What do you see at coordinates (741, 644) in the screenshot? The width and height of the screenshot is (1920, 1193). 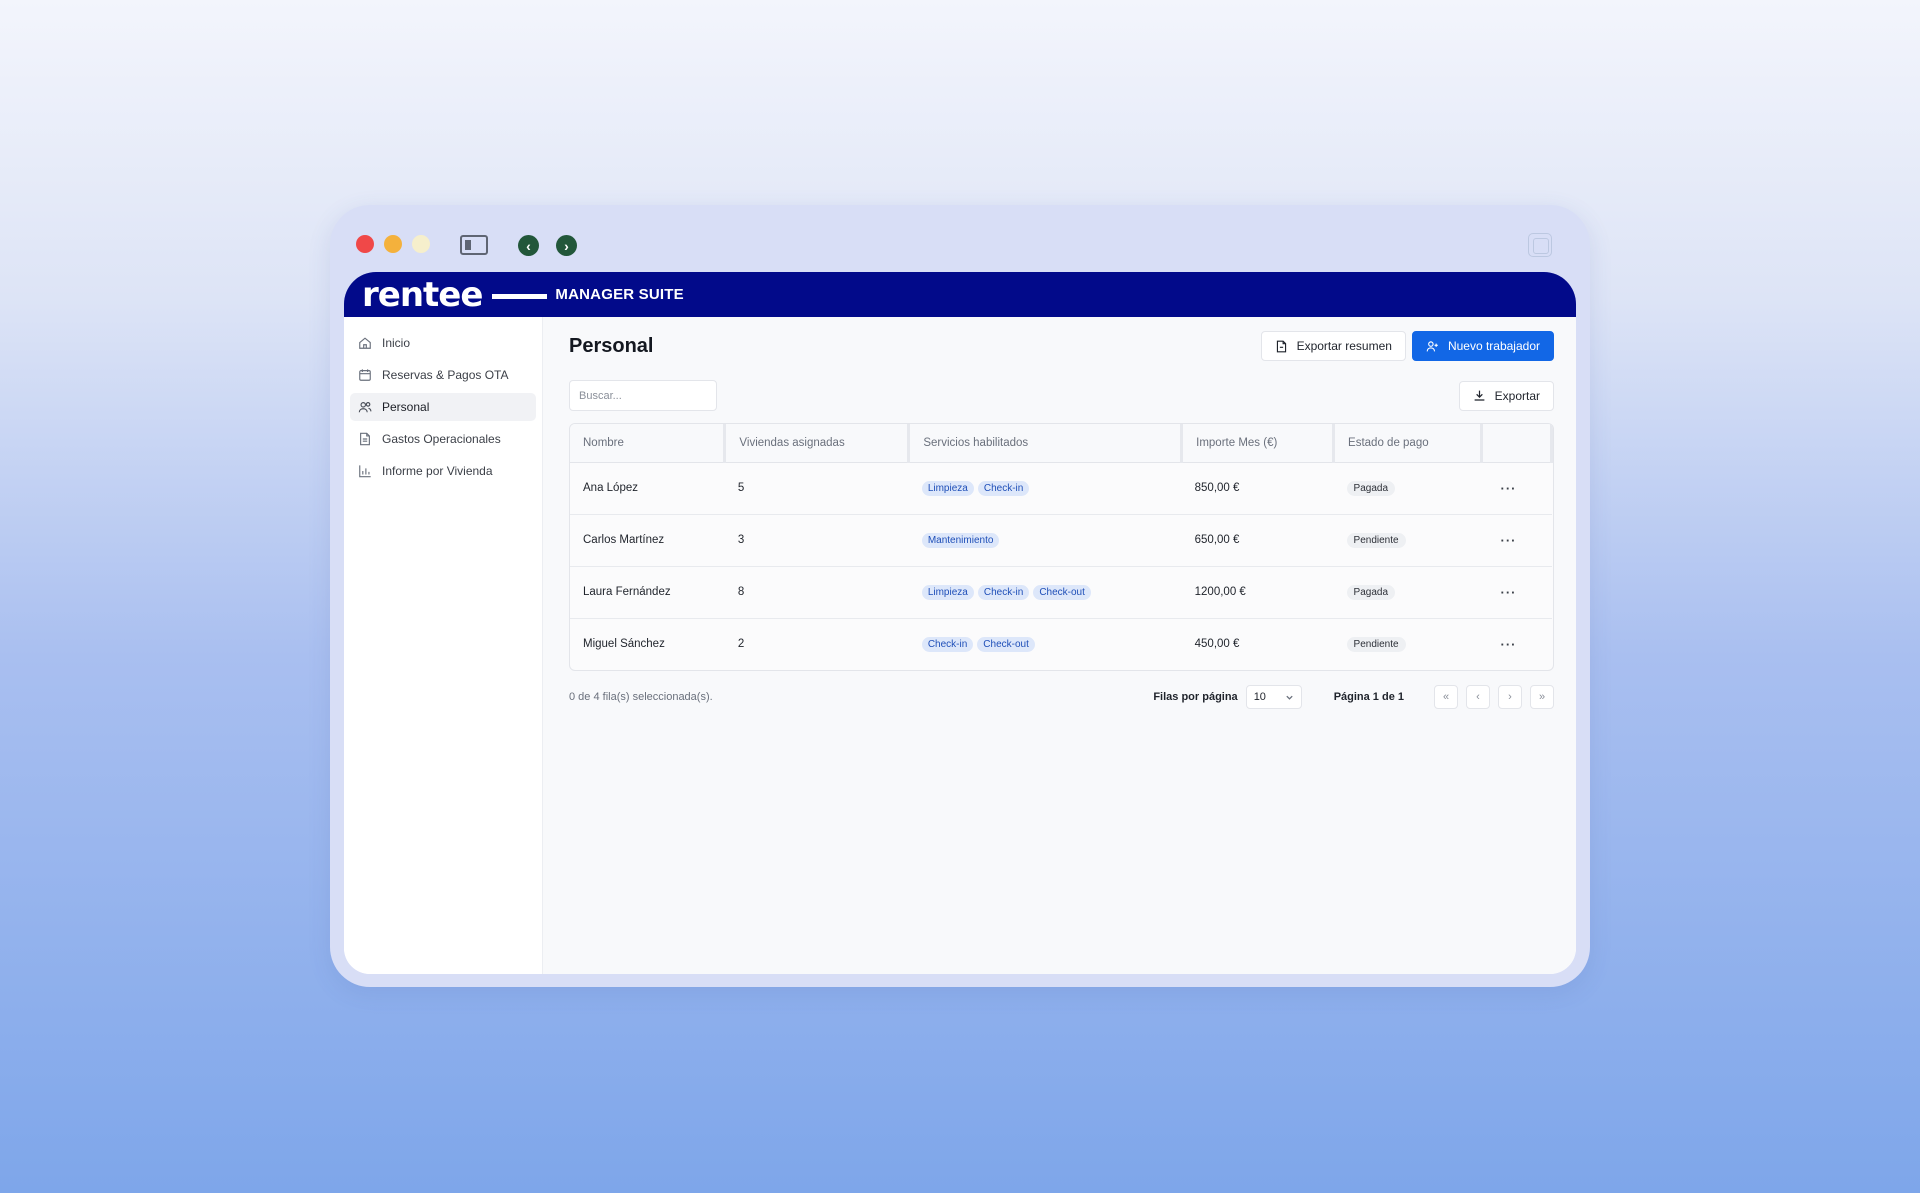 I see `cell-homes: 2` at bounding box center [741, 644].